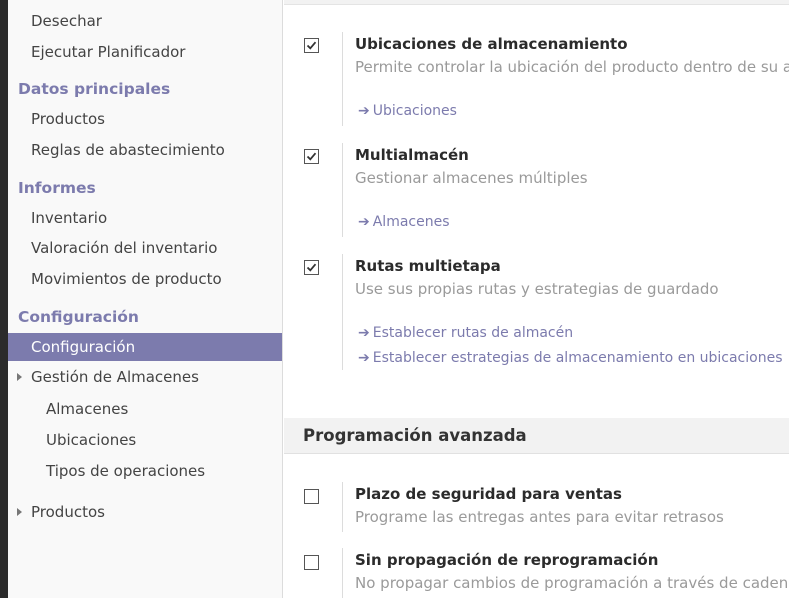  Describe the element at coordinates (471, 178) in the screenshot. I see `setting-description: Gestionar almacenes múltiples` at that location.